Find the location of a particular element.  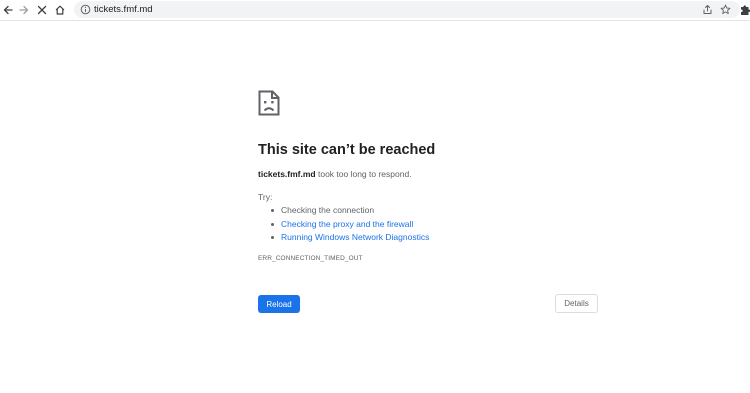

suggestion-proxy-firewall-link: Checking the proxy and the firewall is located at coordinates (350, 225).